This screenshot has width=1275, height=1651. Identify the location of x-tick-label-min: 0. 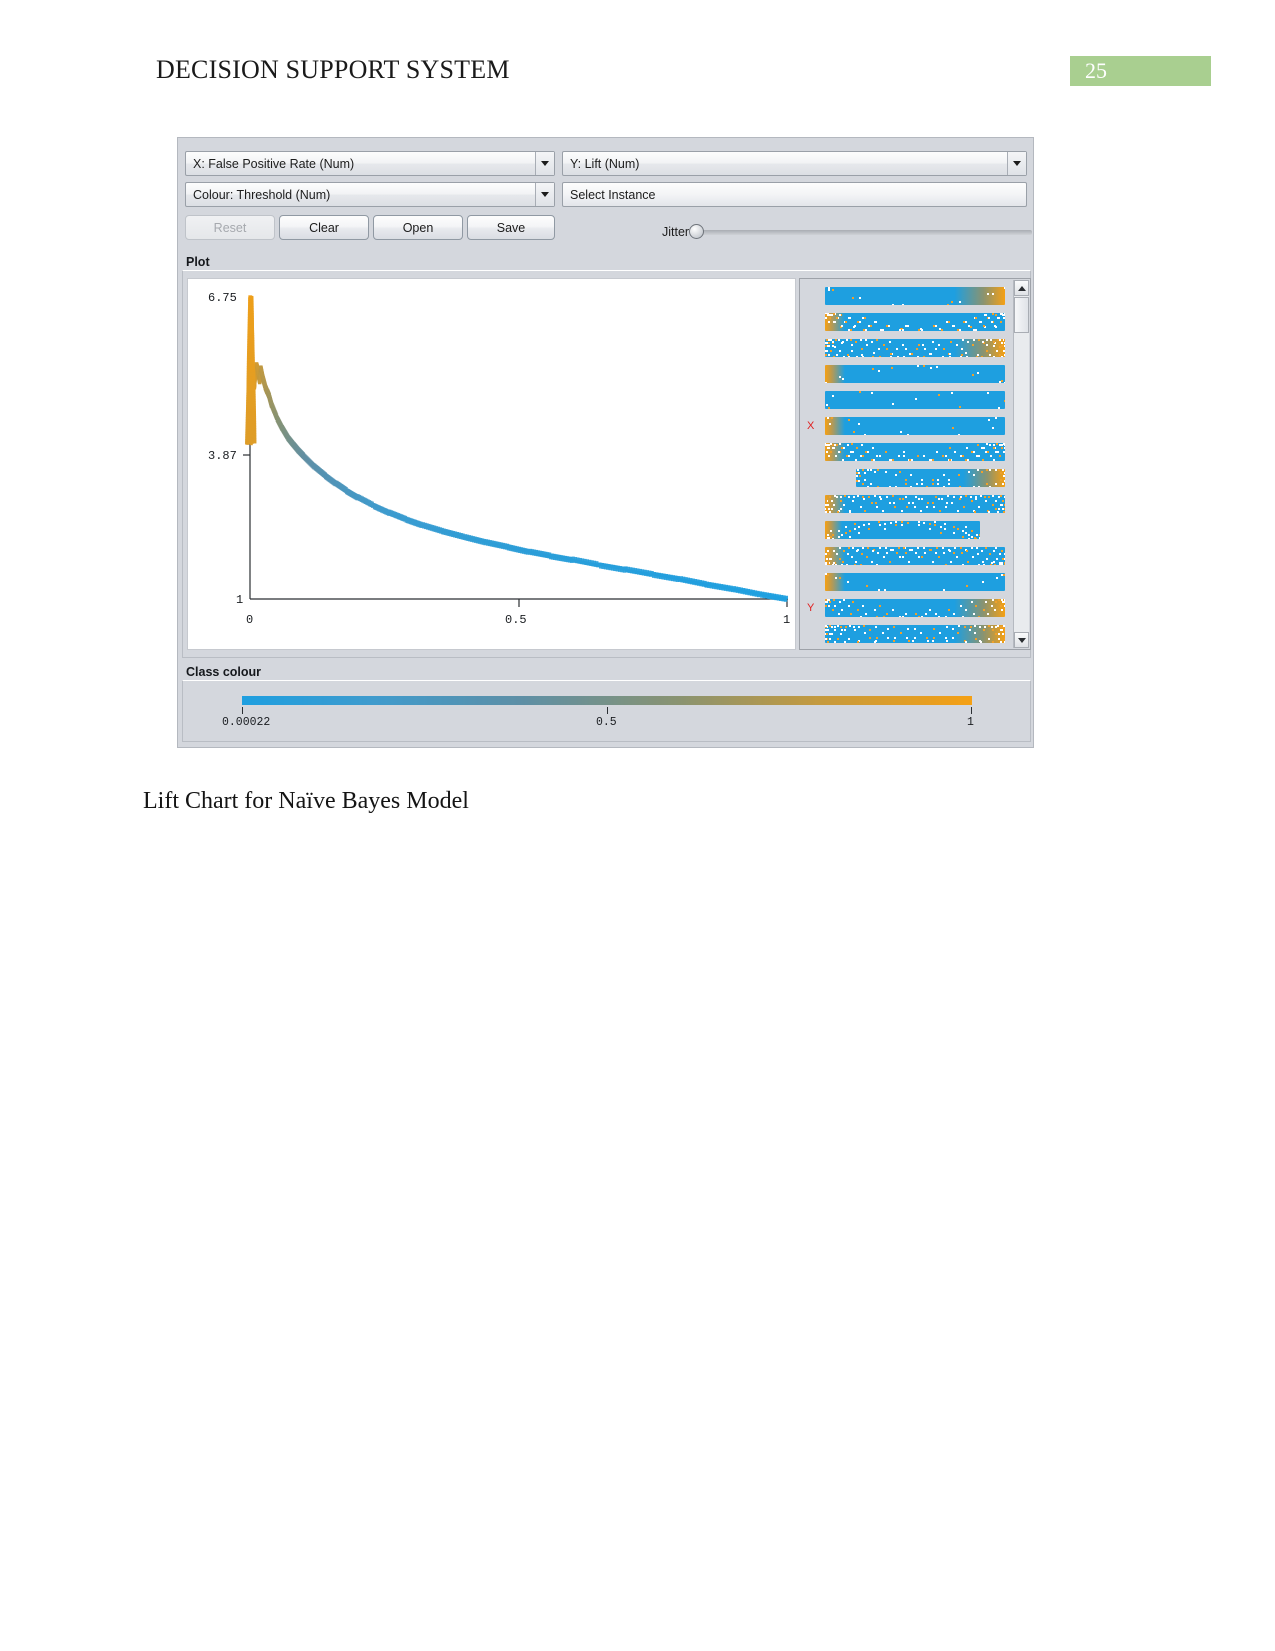
(249, 620).